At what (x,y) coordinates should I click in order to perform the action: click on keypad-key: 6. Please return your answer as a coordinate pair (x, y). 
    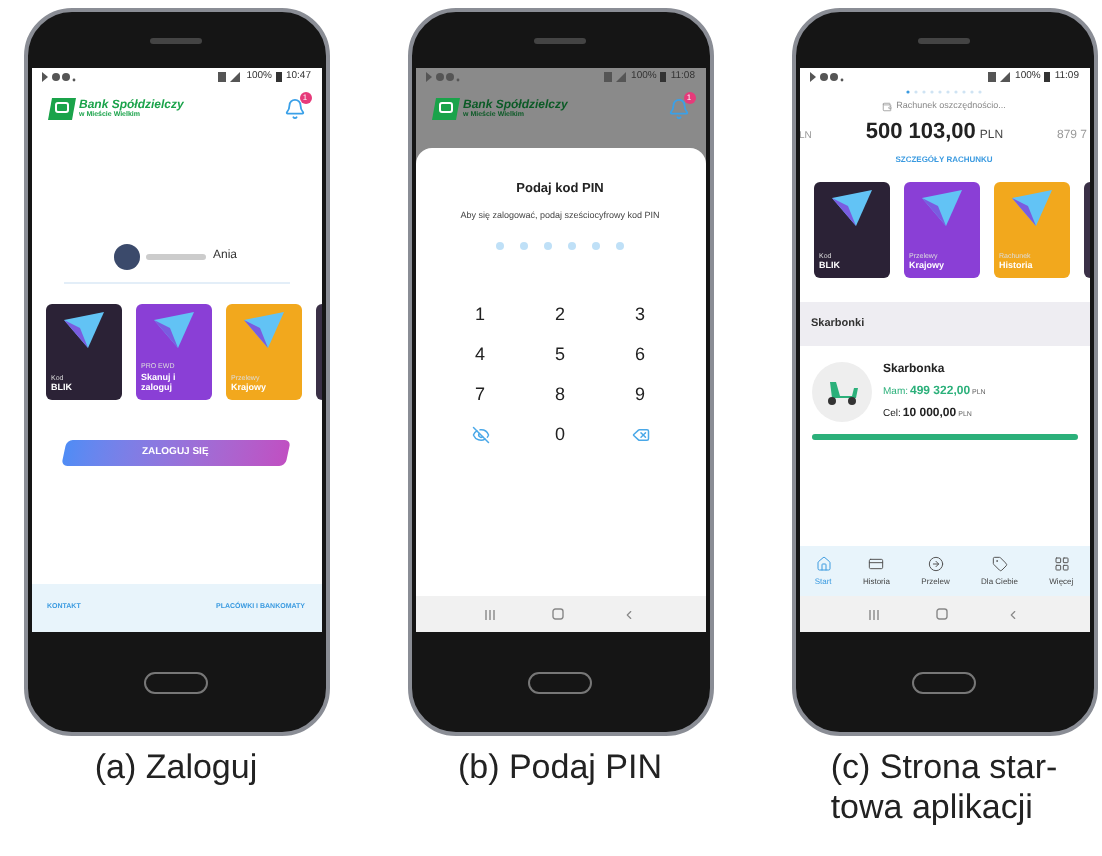
    Looking at the image, I should click on (640, 354).